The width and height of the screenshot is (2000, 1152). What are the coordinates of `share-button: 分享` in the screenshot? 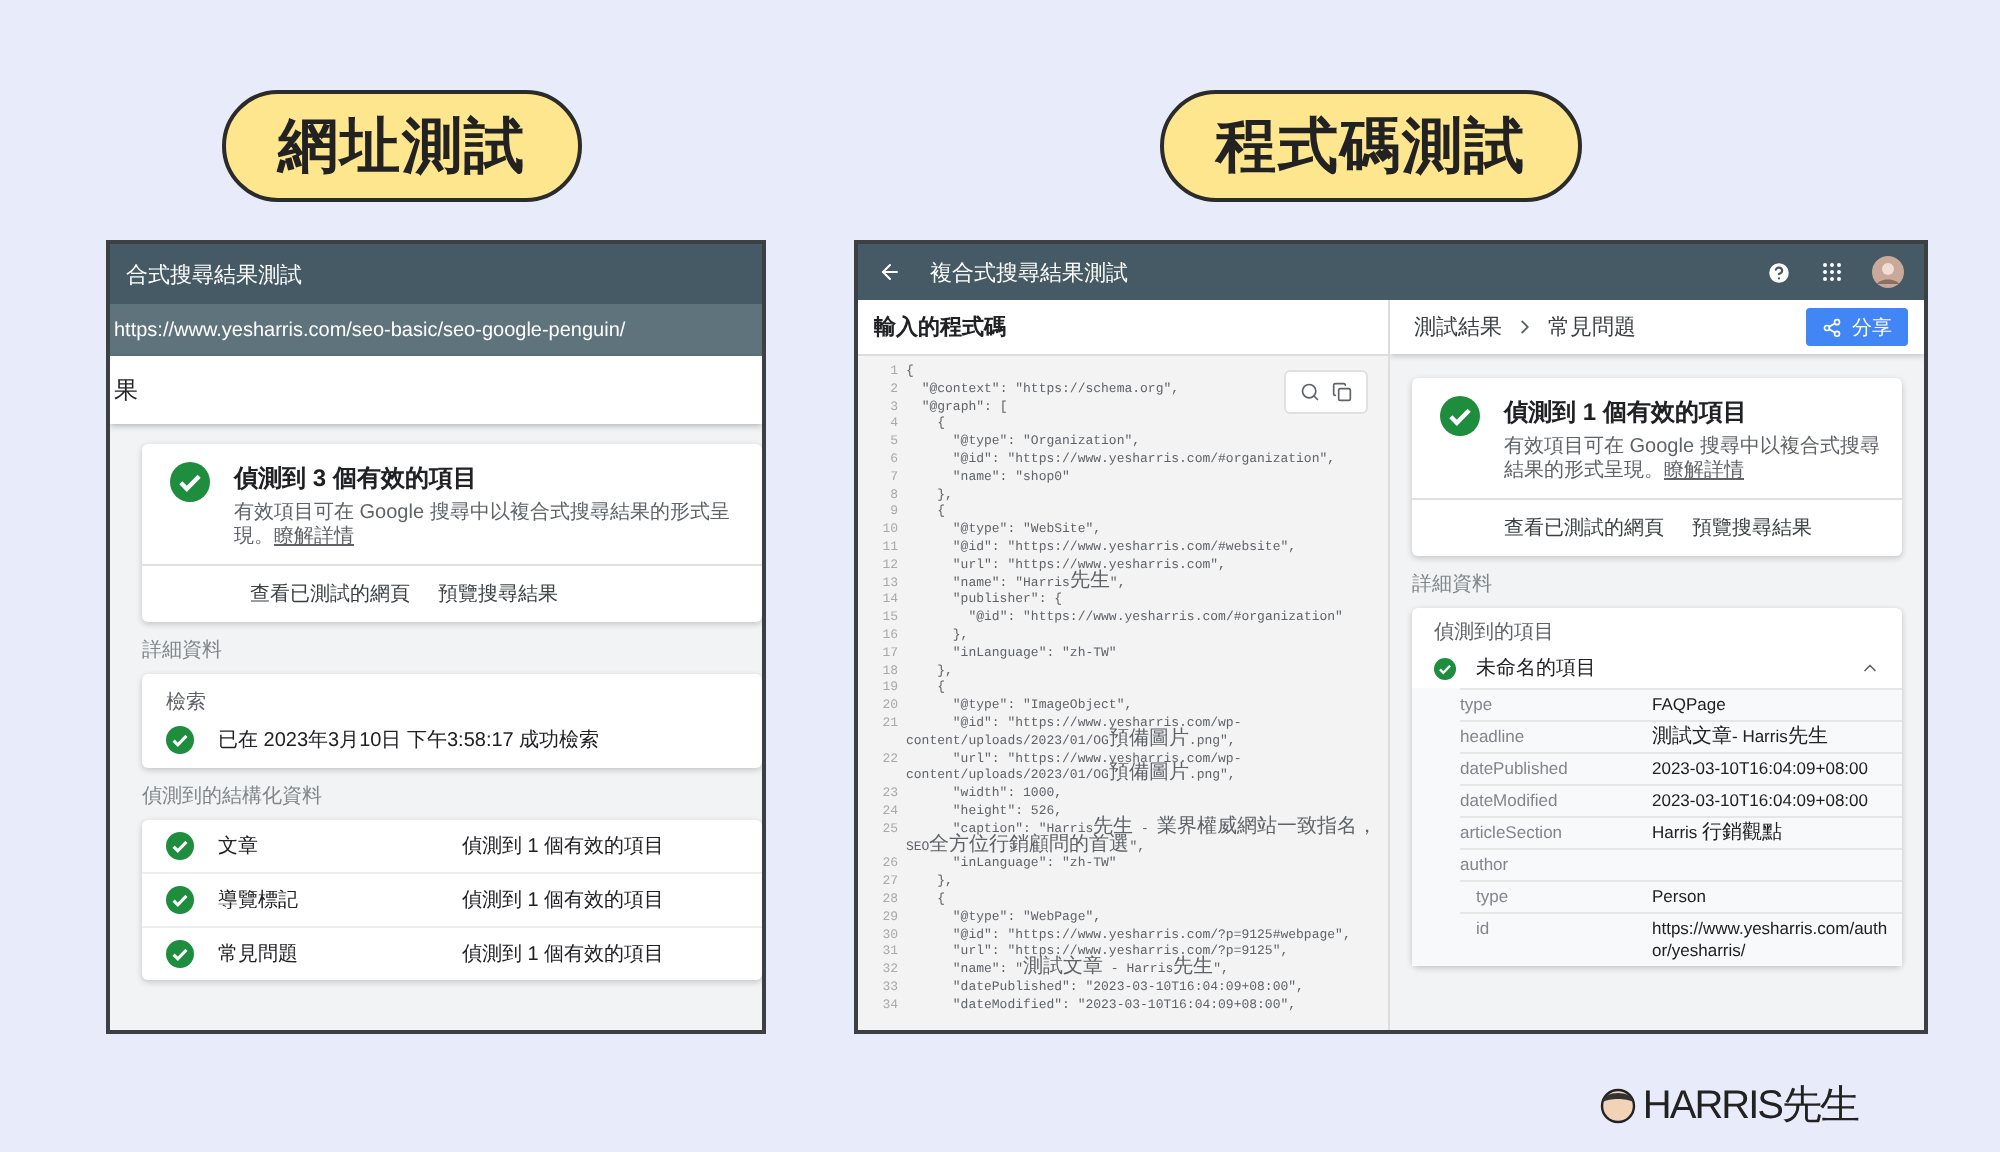 It's located at (1857, 327).